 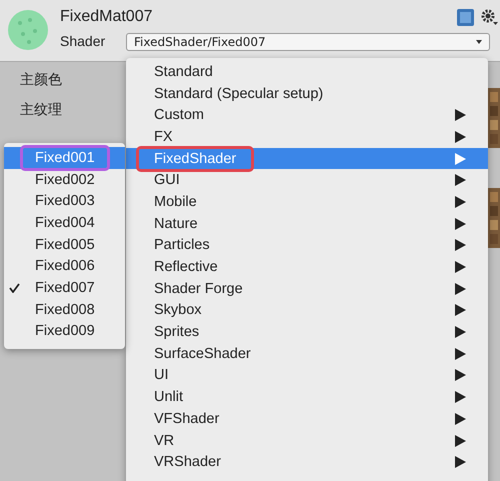 I want to click on menu-item: Standard (Specular setup), so click(x=307, y=93).